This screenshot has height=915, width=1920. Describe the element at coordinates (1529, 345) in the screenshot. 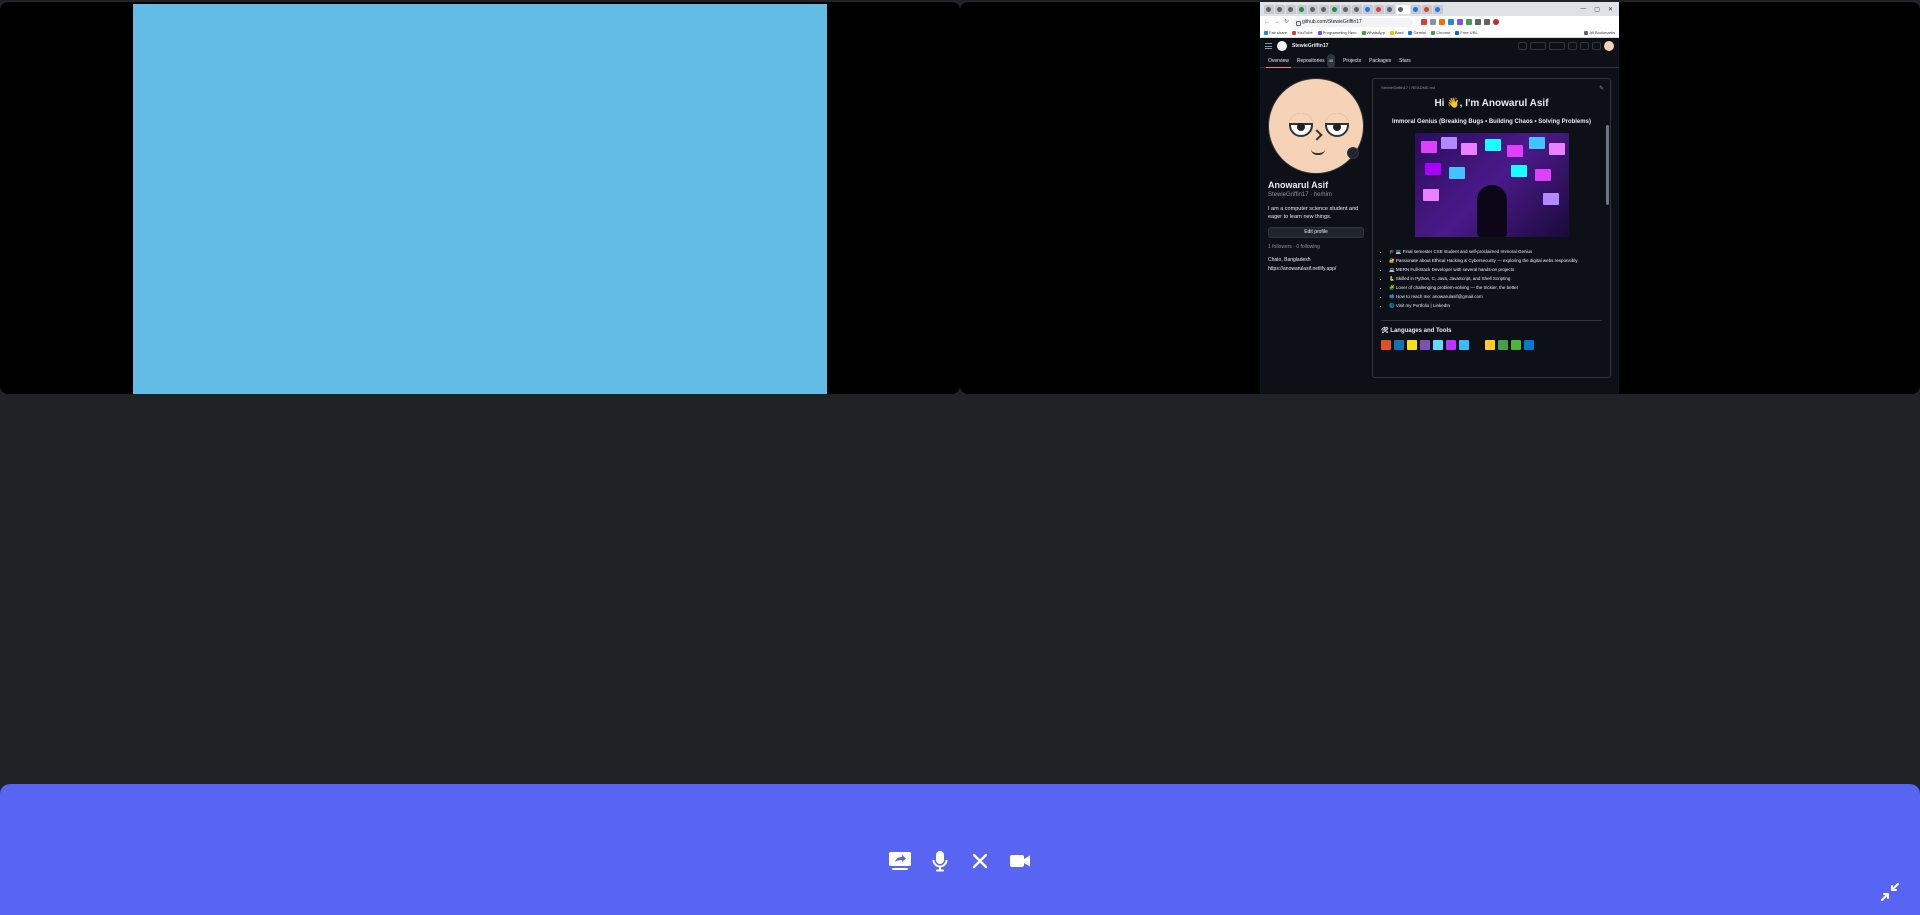

I see `vscode-icon` at that location.